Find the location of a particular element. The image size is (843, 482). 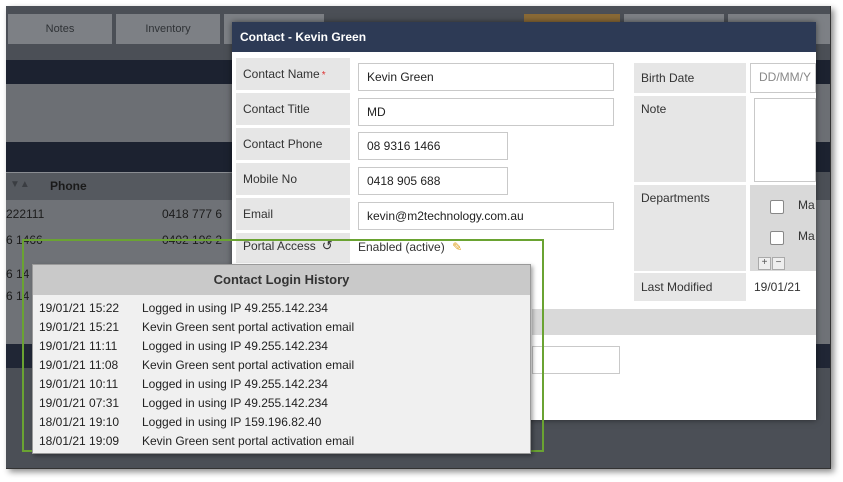

table-cell: 6 1466 is located at coordinates (24, 240).